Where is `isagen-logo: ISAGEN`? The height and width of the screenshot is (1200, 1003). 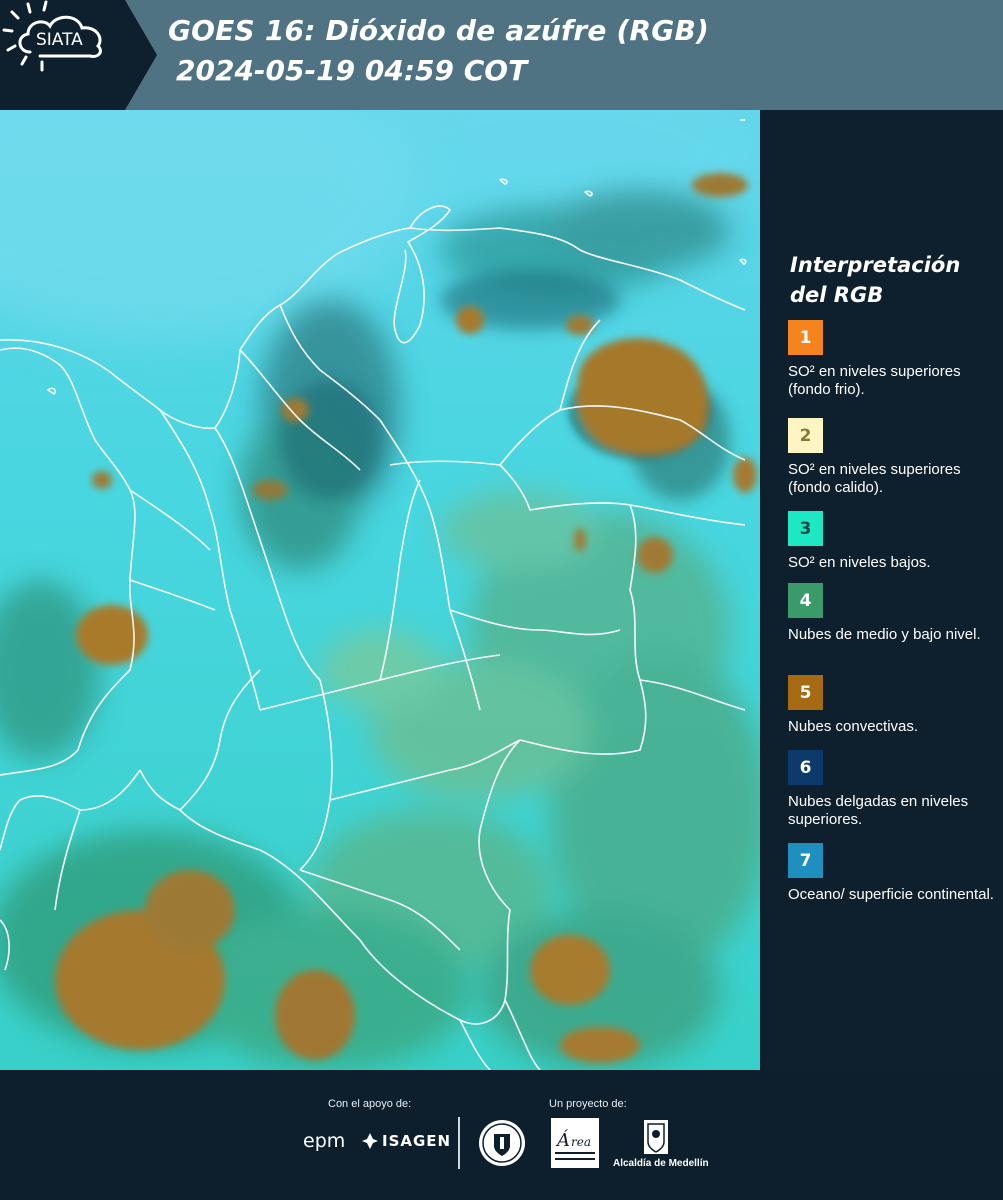
isagen-logo: ISAGEN is located at coordinates (417, 1141).